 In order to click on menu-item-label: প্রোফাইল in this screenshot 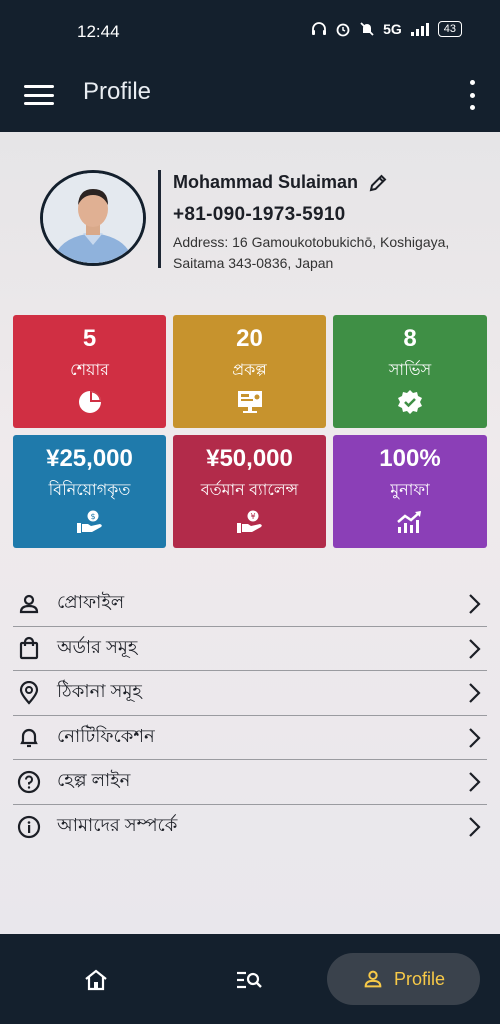, I will do `click(91, 602)`.